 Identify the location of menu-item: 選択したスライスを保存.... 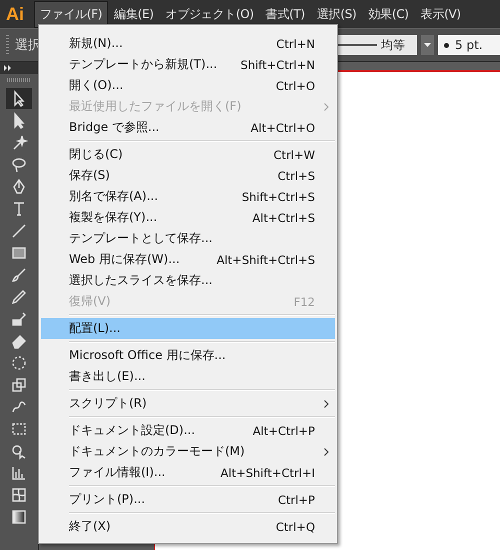
(188, 280).